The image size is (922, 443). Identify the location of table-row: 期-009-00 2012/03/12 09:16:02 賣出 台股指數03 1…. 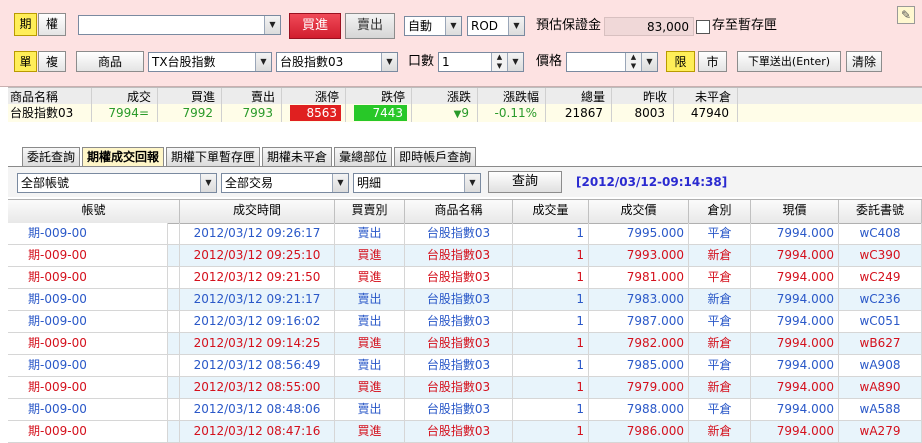
(465, 322).